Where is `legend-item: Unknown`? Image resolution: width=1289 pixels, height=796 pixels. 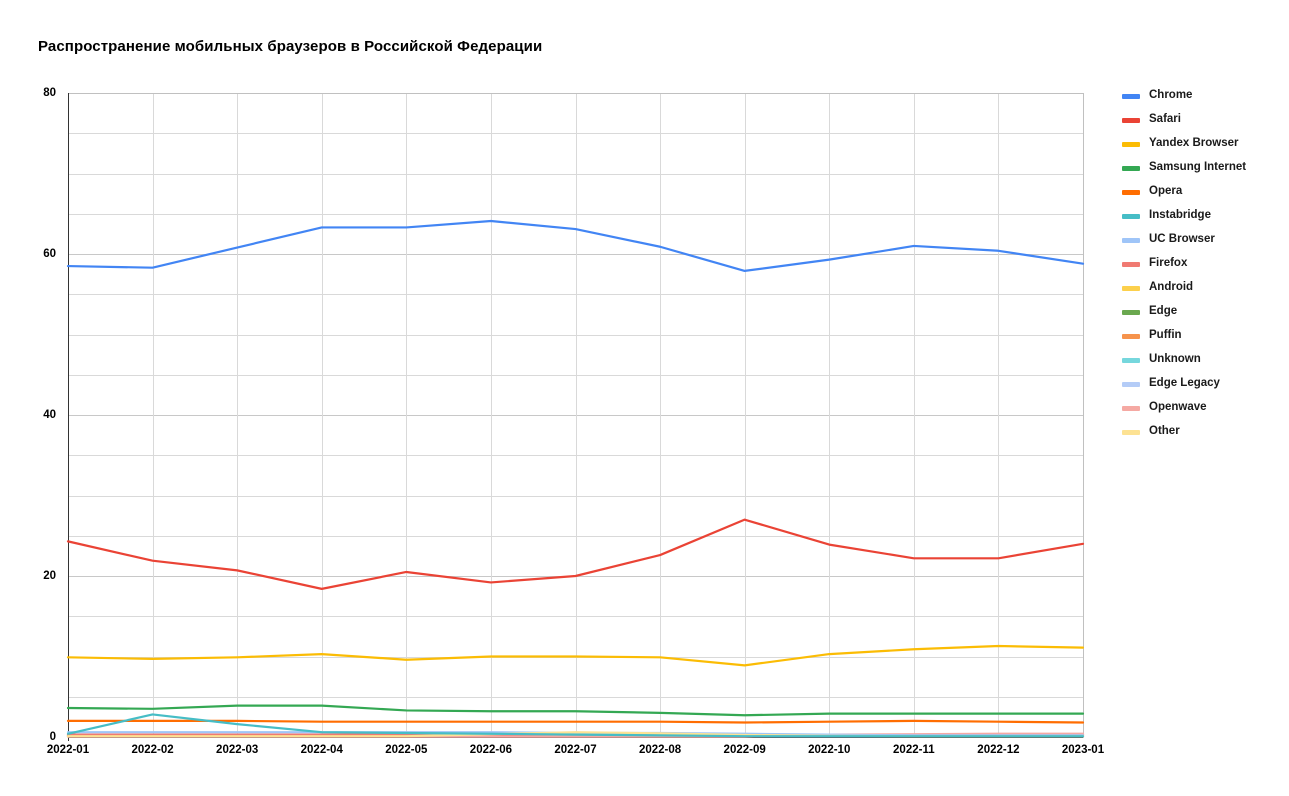
legend-item: Unknown is located at coordinates (1202, 360).